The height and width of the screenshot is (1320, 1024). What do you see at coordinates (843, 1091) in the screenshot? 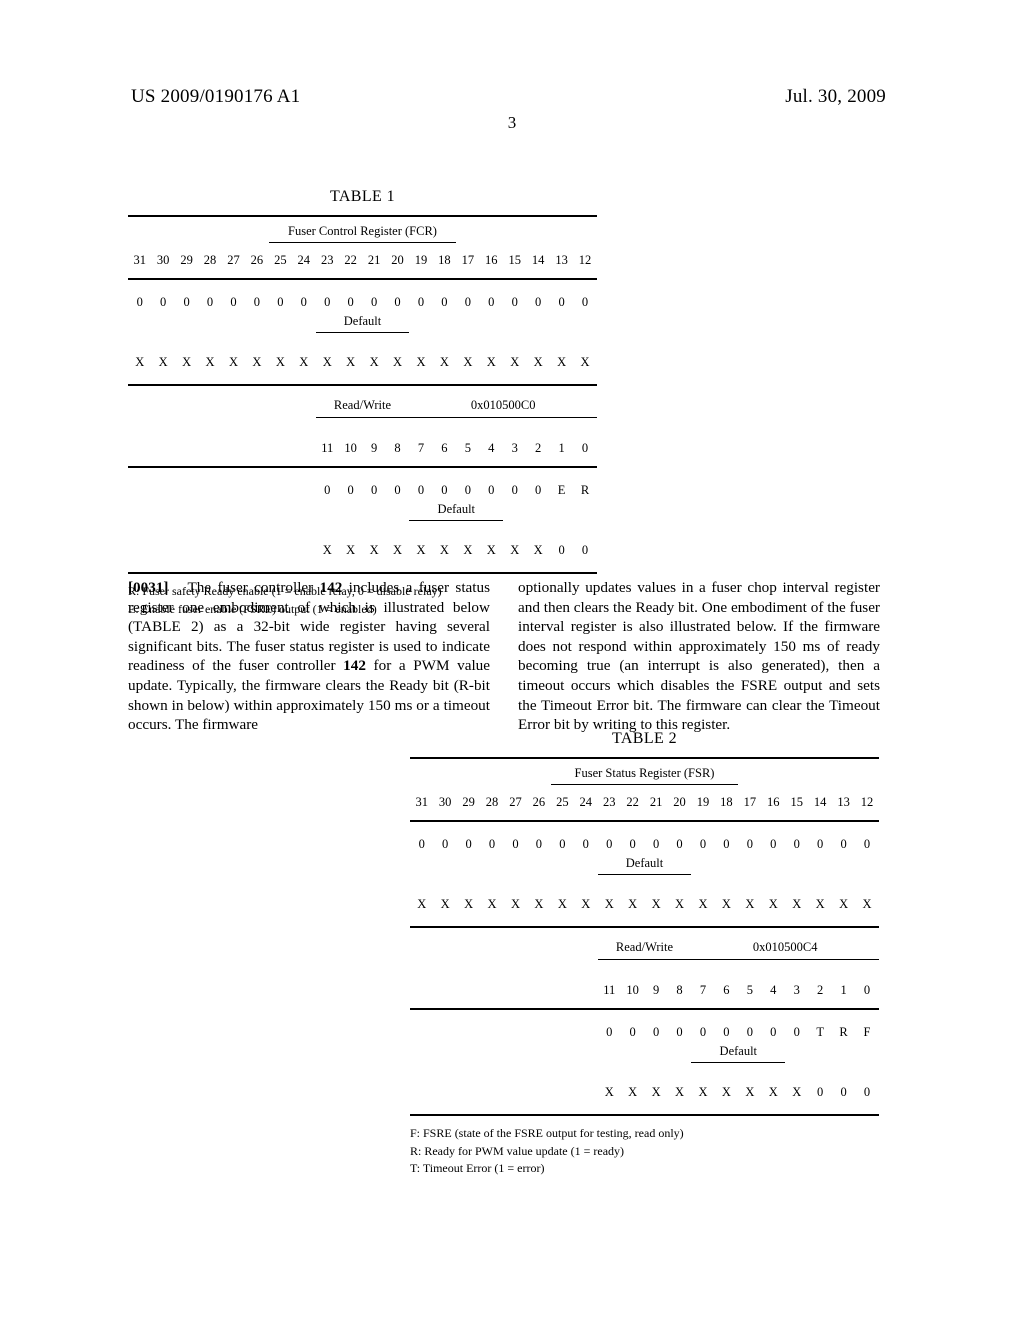
I see `table-2-low-access-10: 0` at bounding box center [843, 1091].